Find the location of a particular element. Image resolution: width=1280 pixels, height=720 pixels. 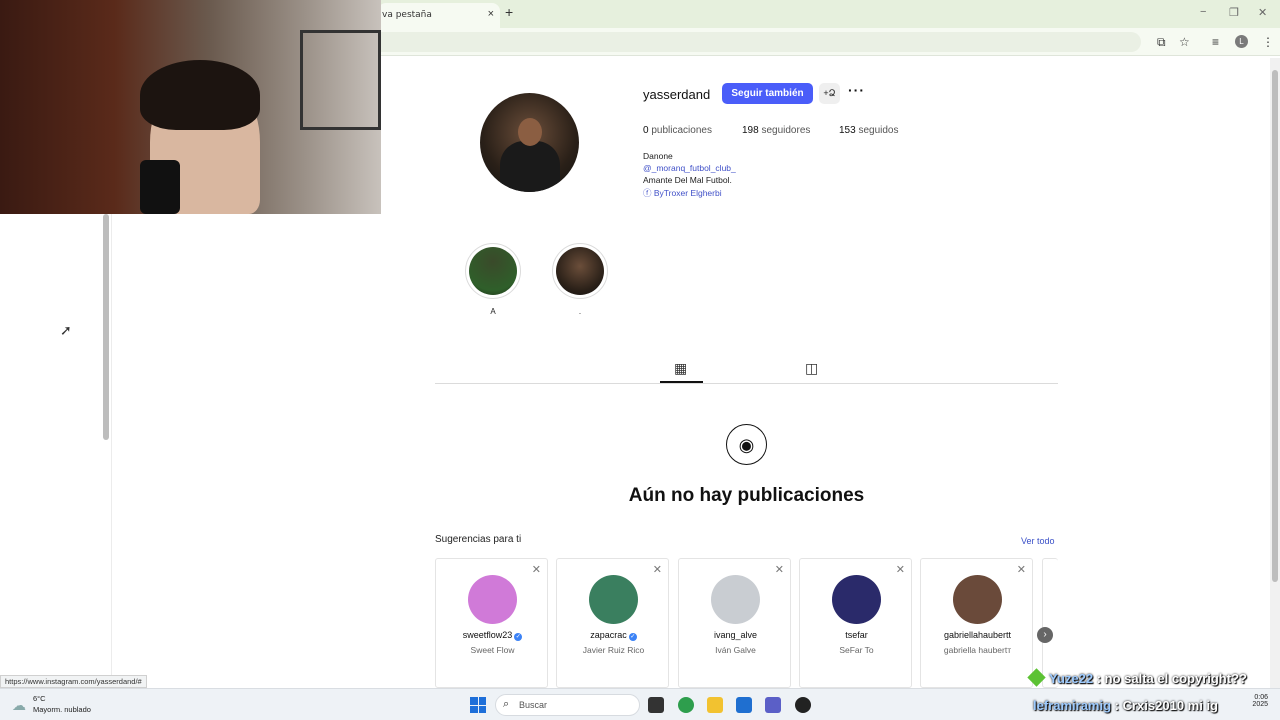

verified-badge-icon: ✓ is located at coordinates (632, 637).